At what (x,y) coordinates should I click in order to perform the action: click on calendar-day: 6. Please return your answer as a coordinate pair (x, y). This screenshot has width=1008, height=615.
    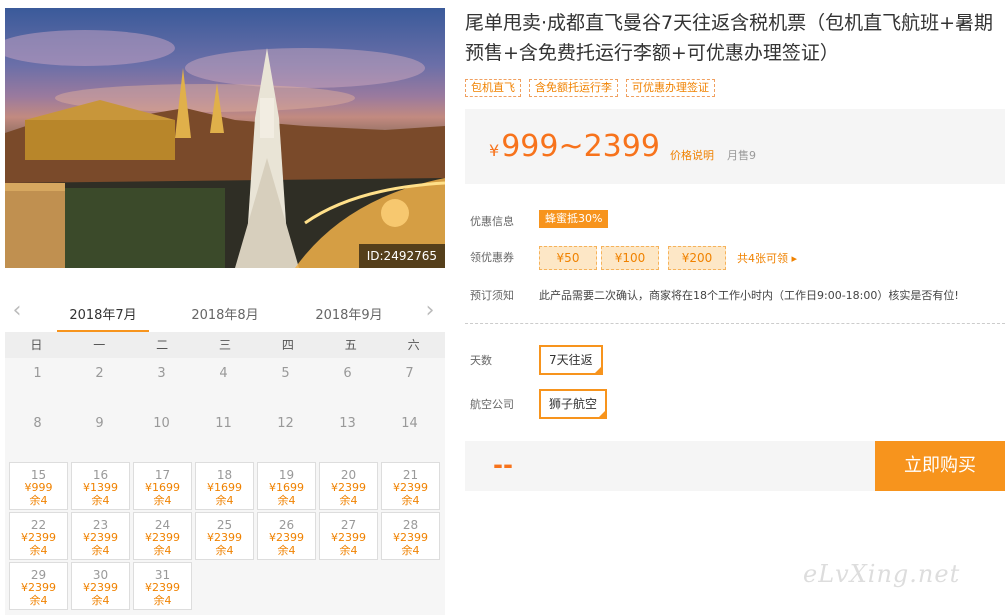
    Looking at the image, I should click on (347, 381).